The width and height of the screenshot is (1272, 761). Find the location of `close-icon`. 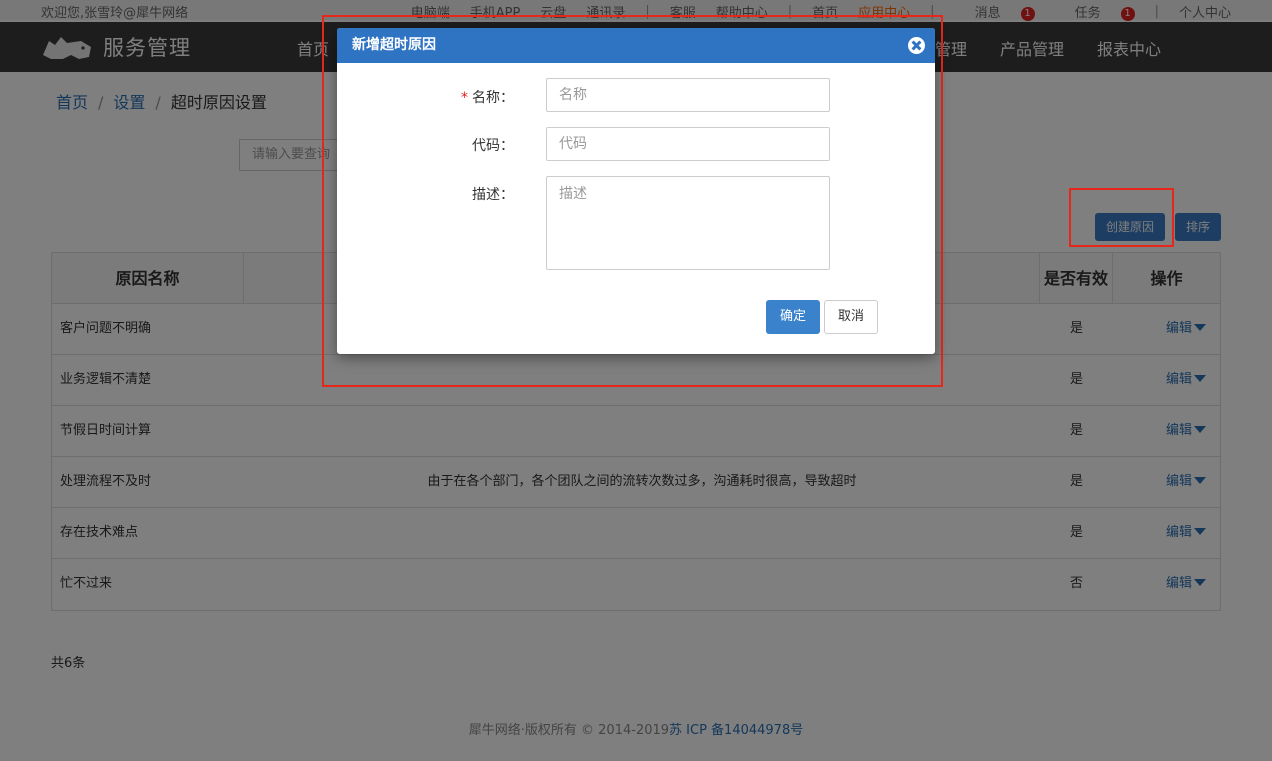

close-icon is located at coordinates (916, 45).